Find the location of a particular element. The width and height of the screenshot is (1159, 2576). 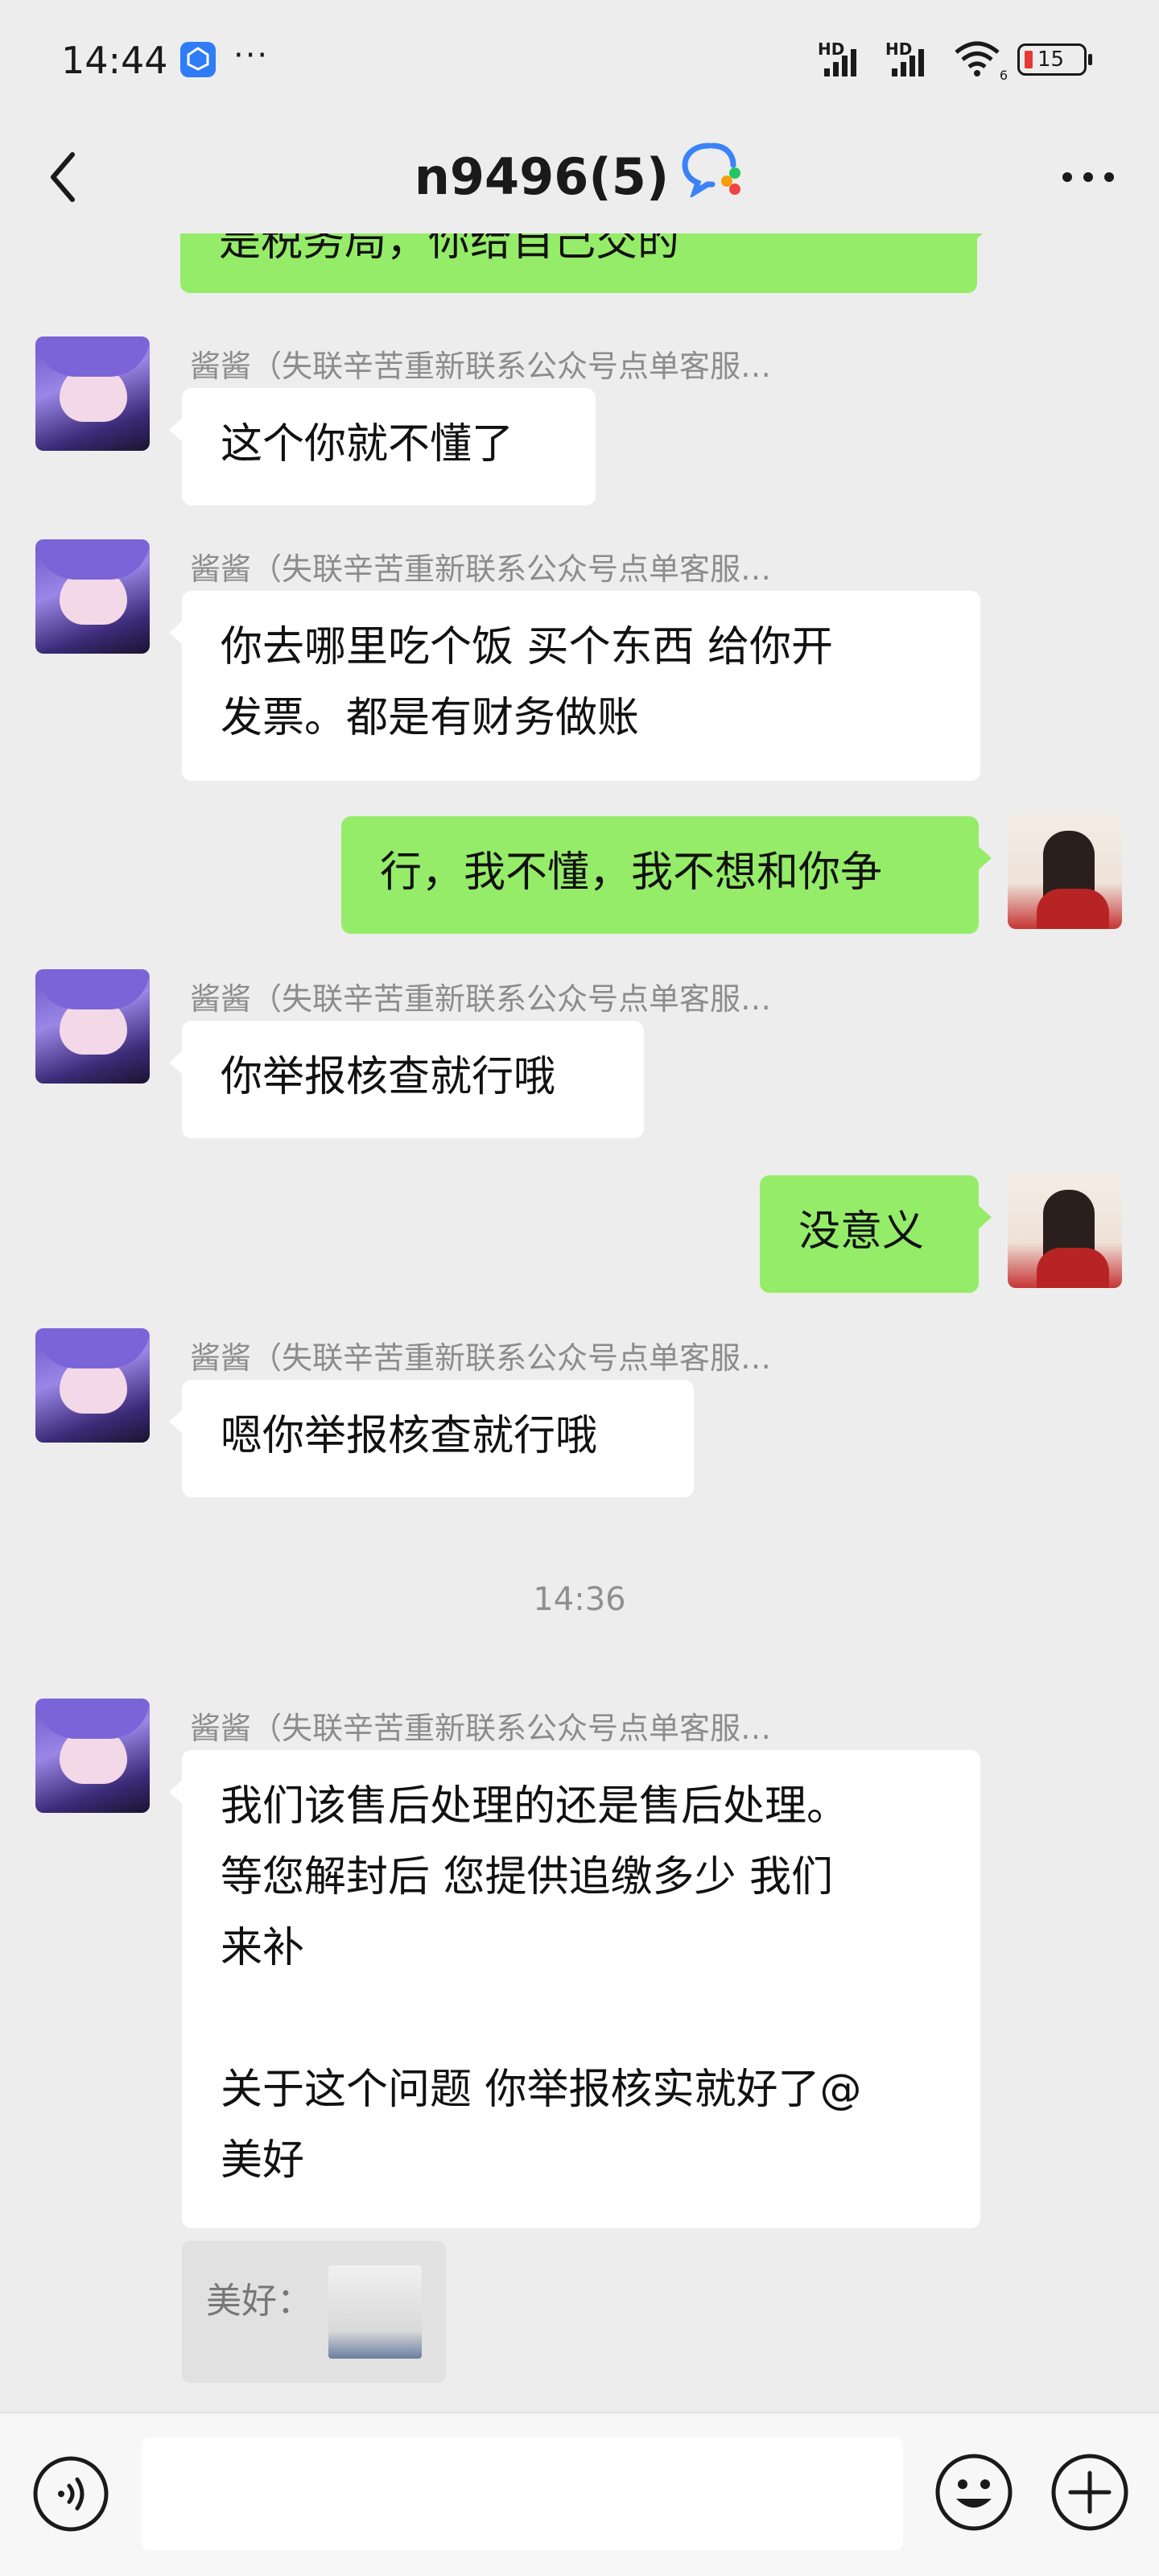

plus-icon is located at coordinates (1090, 2492).